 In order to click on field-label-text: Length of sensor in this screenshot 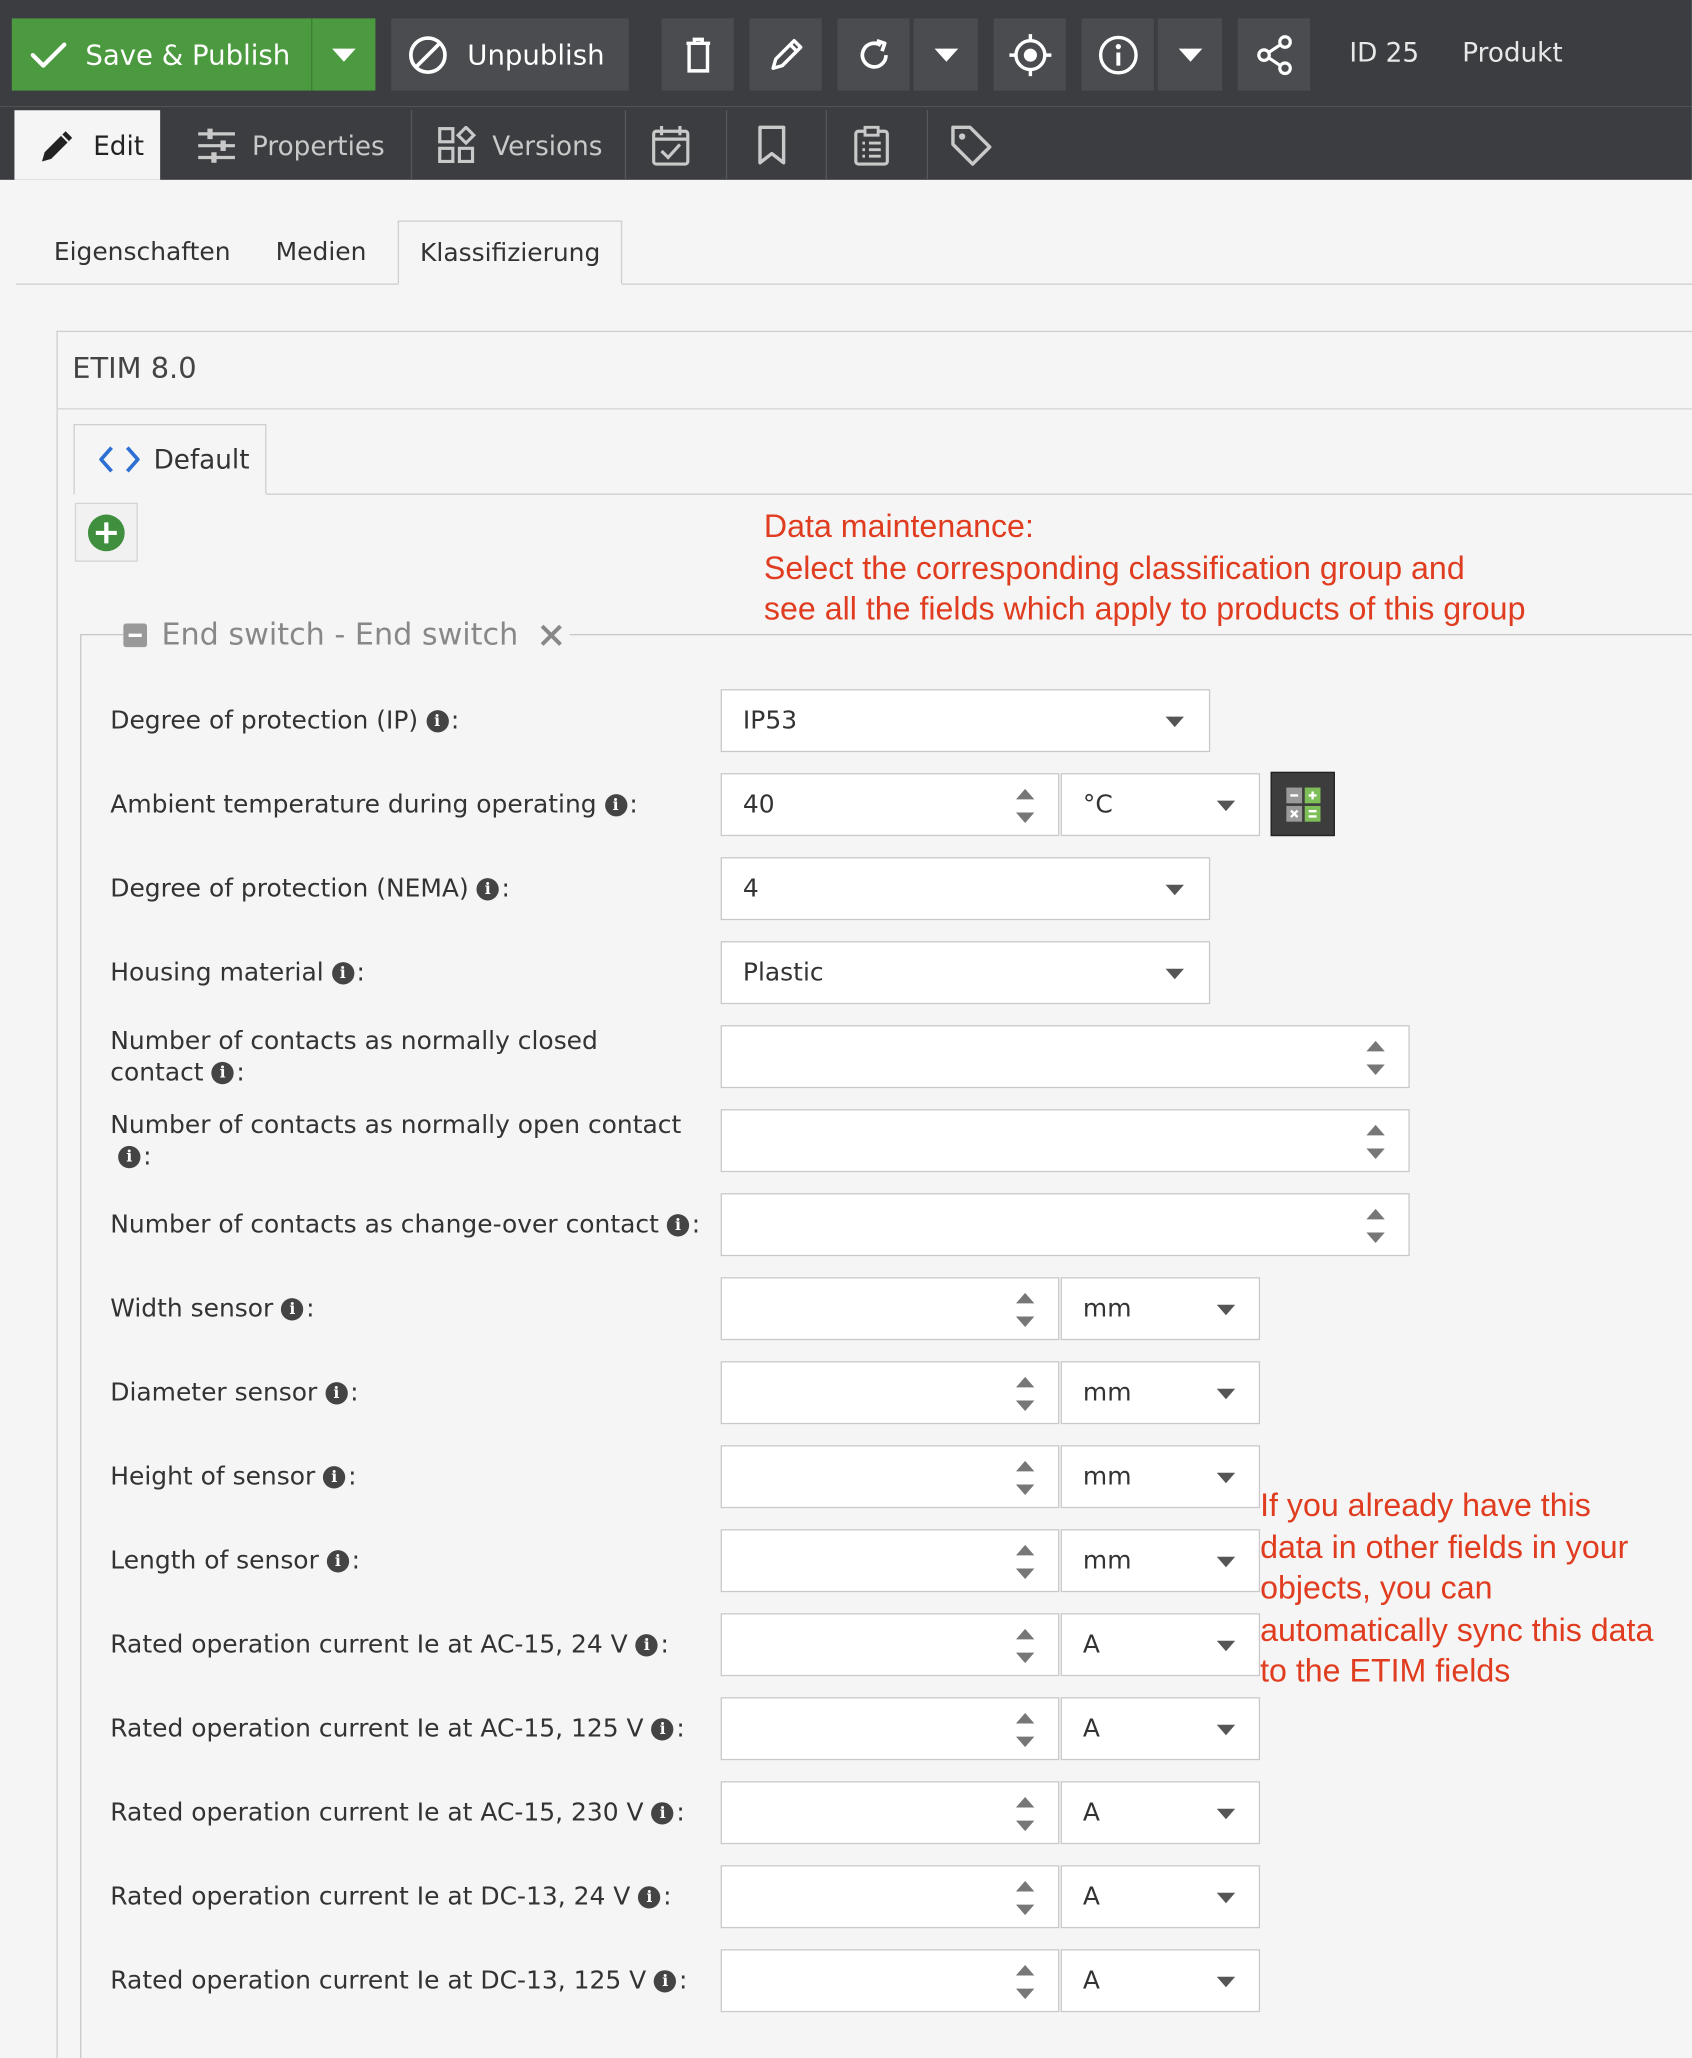, I will do `click(214, 1561)`.